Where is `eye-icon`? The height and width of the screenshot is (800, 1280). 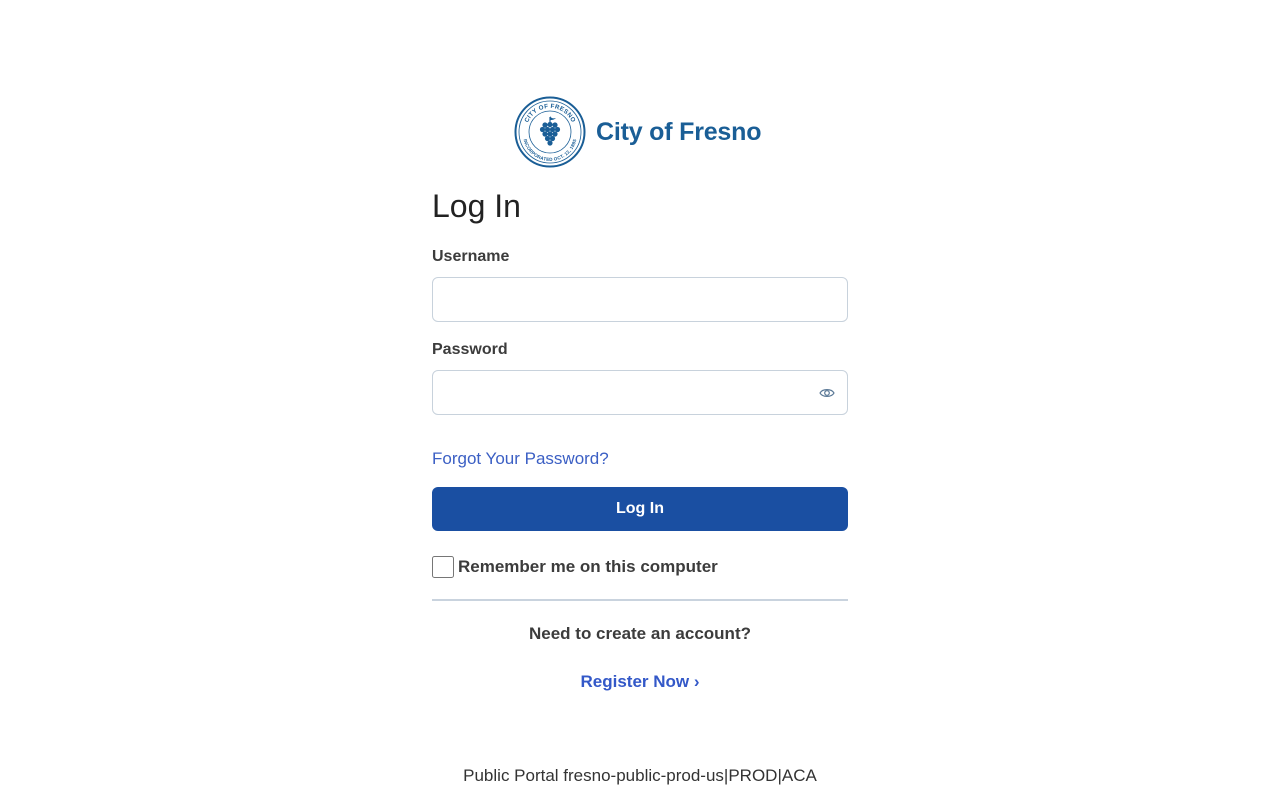
eye-icon is located at coordinates (827, 393).